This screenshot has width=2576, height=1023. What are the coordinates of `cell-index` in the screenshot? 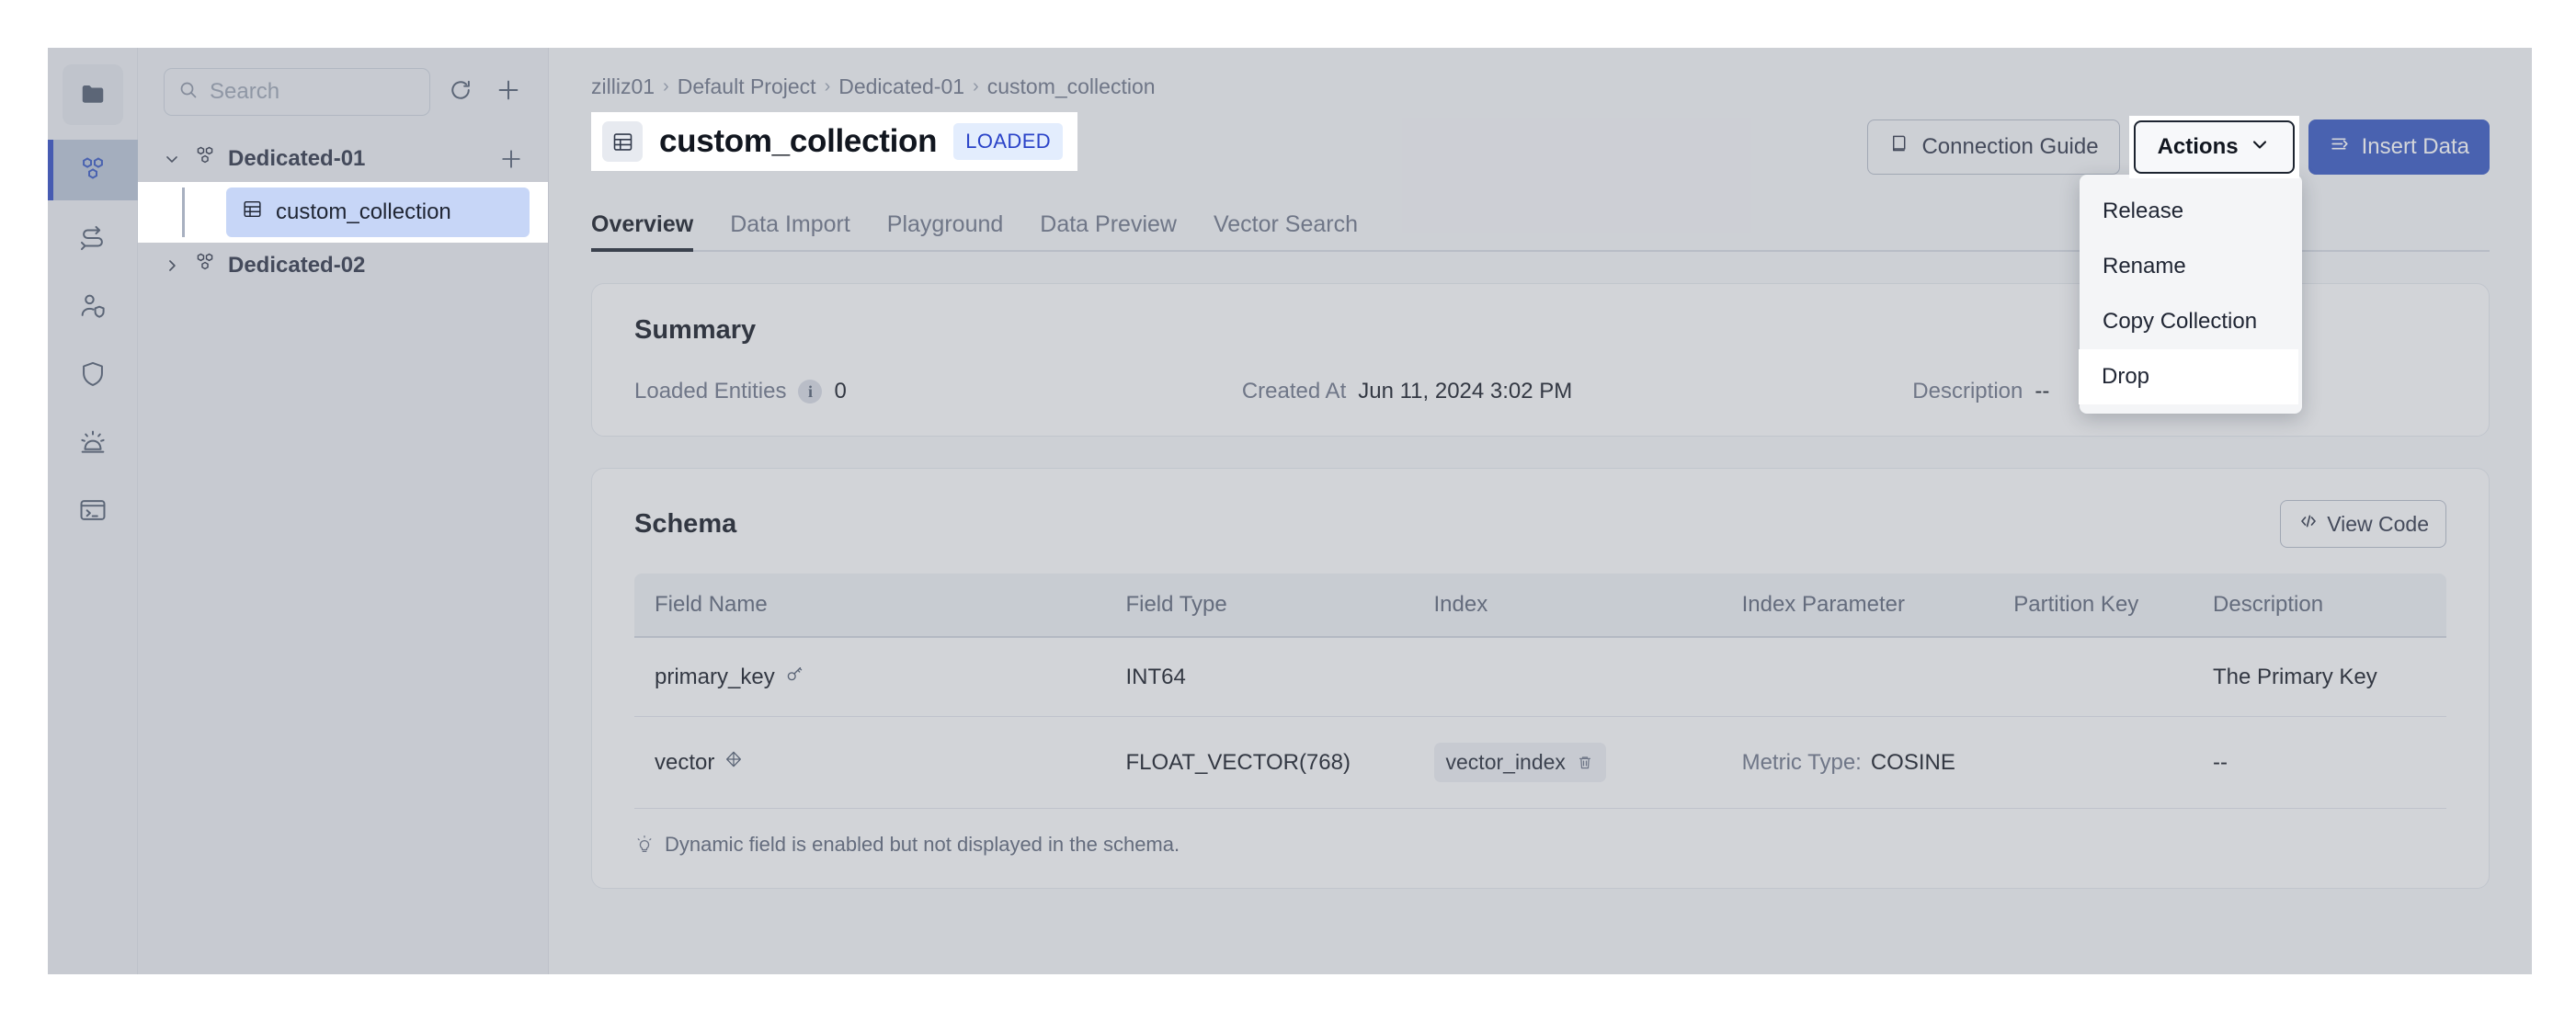 It's located at (1567, 677).